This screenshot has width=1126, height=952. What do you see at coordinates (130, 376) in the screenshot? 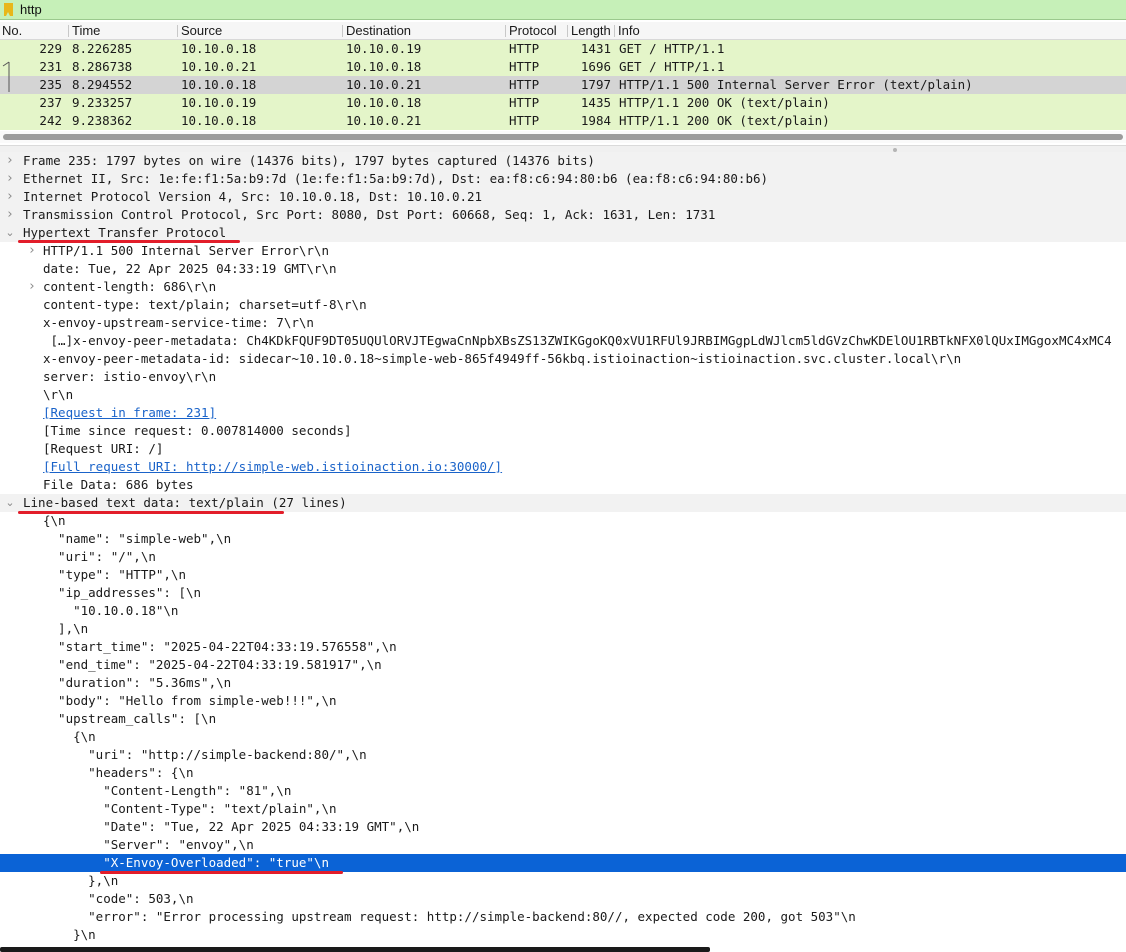
I see `detail-text: server: istio-envoy\r\n` at bounding box center [130, 376].